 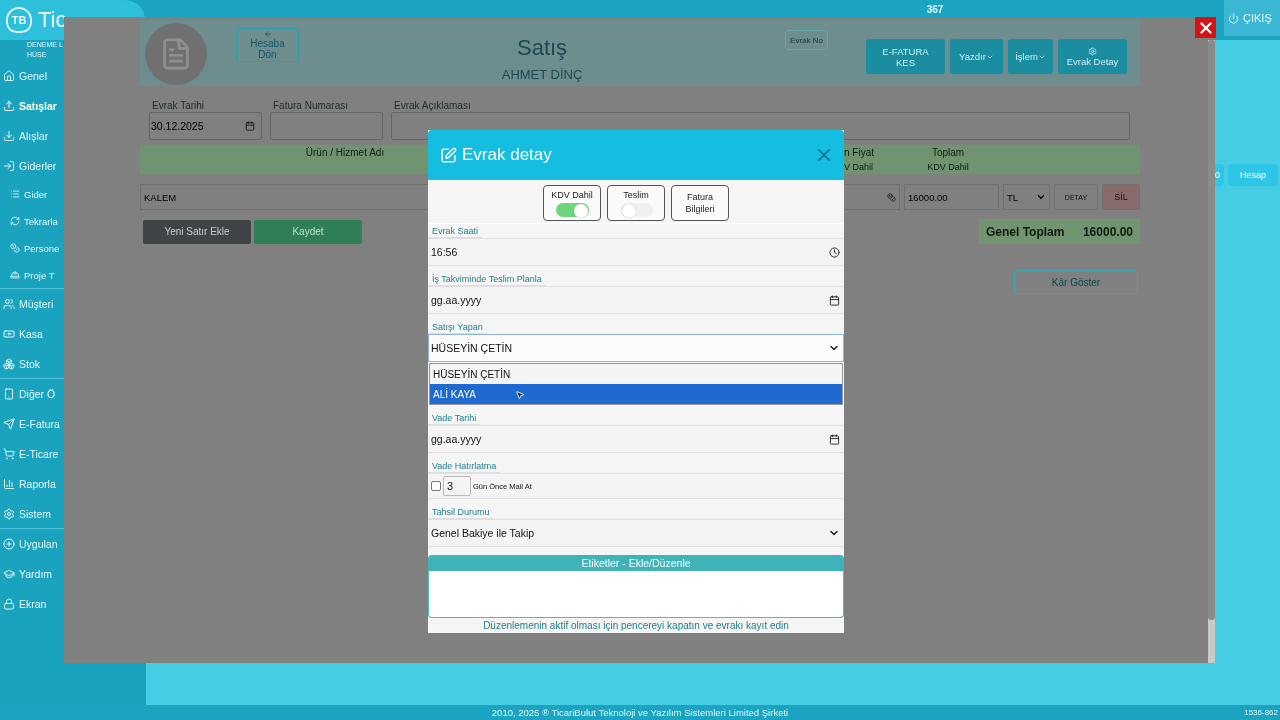 I want to click on save-button: Kaydet, so click(x=308, y=231).